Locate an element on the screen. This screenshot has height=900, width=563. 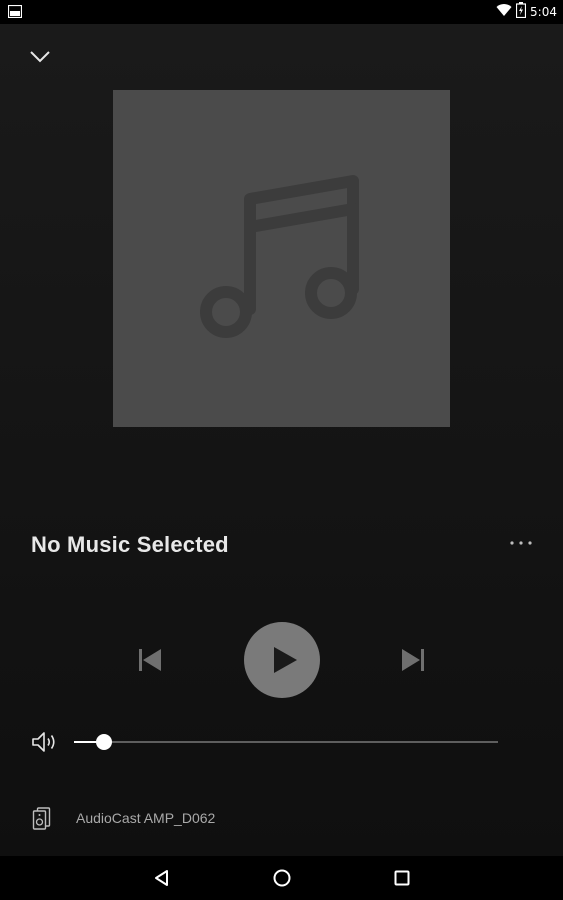
home-button is located at coordinates (282, 878).